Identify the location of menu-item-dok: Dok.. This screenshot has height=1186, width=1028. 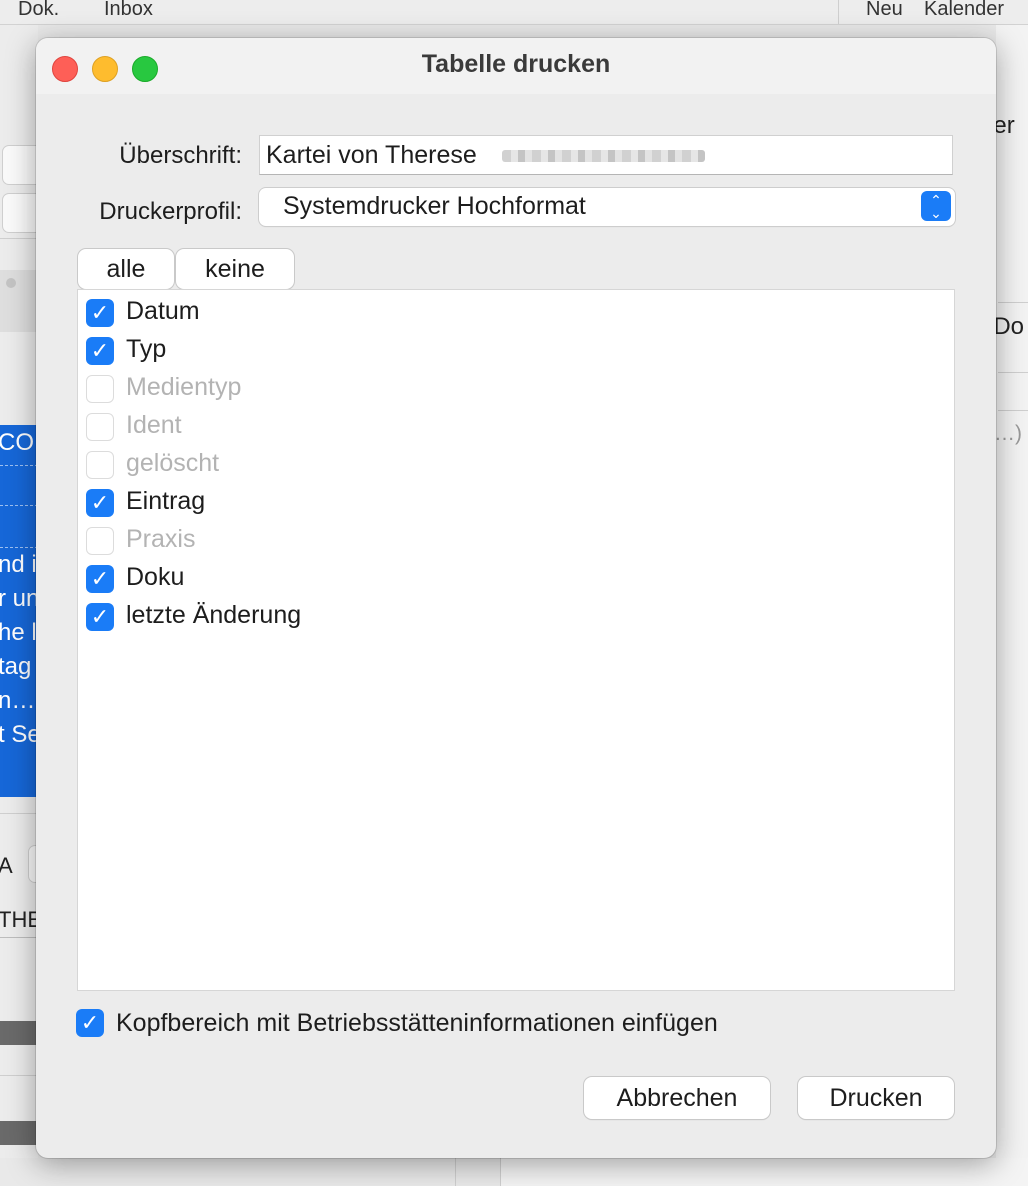
(38, 10).